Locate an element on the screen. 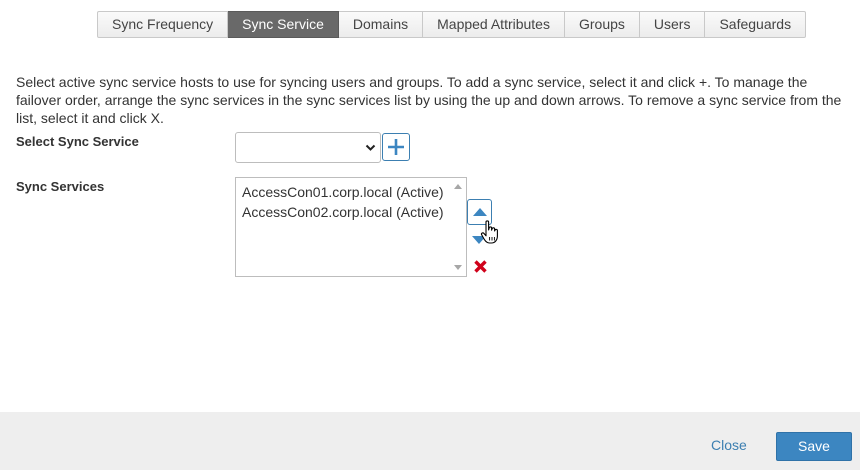 The image size is (860, 470). save-button: Save is located at coordinates (814, 446).